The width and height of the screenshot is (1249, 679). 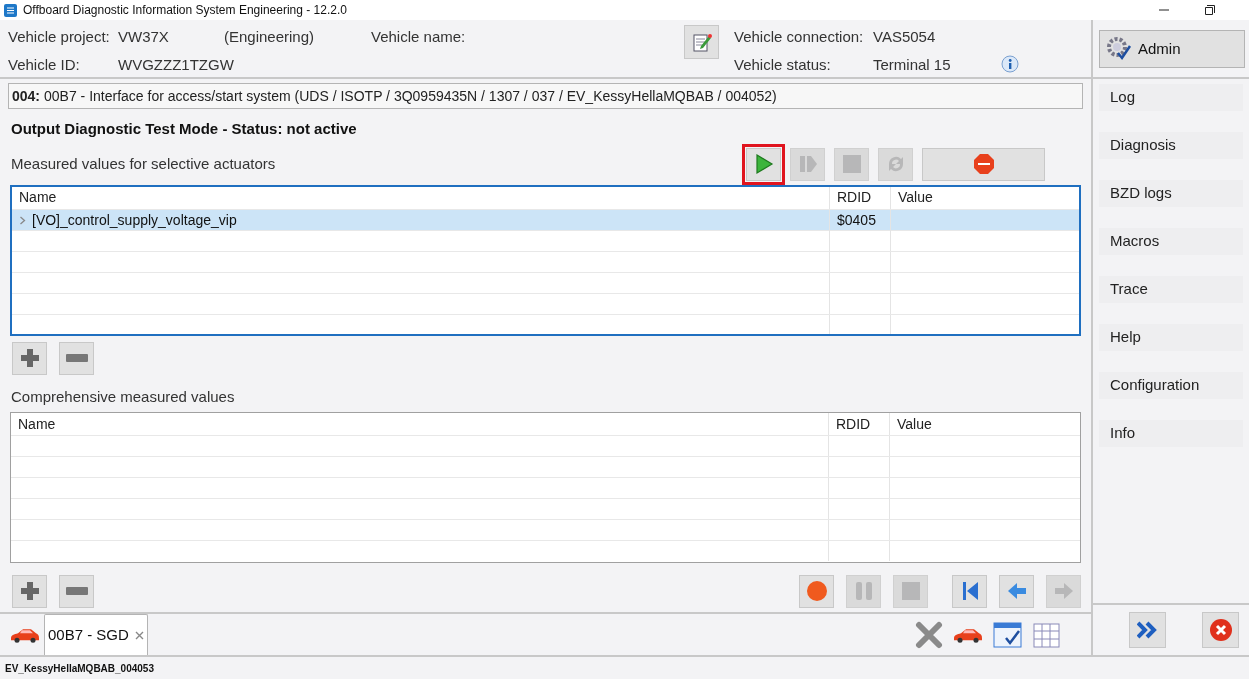 I want to click on field-value: (Engineering), so click(x=270, y=36).